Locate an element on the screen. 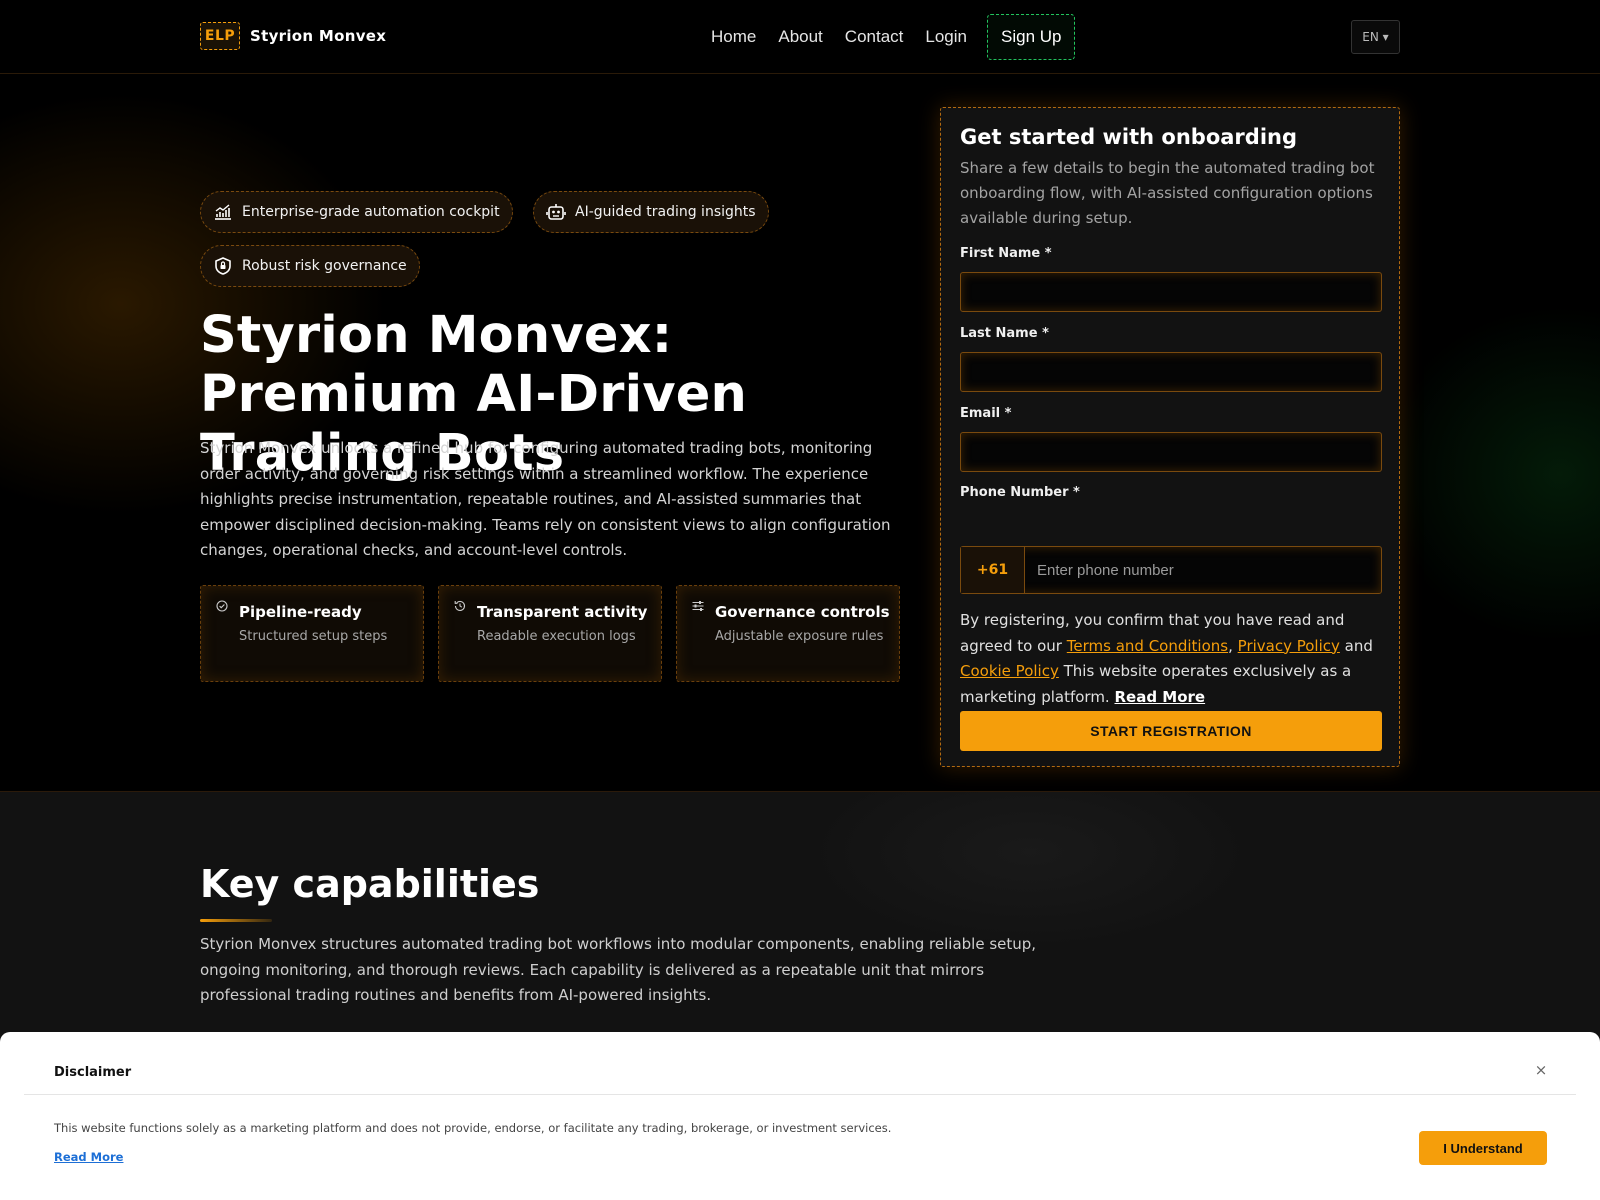 The width and height of the screenshot is (1600, 1200). terms-link: Terms and Conditions is located at coordinates (1147, 646).